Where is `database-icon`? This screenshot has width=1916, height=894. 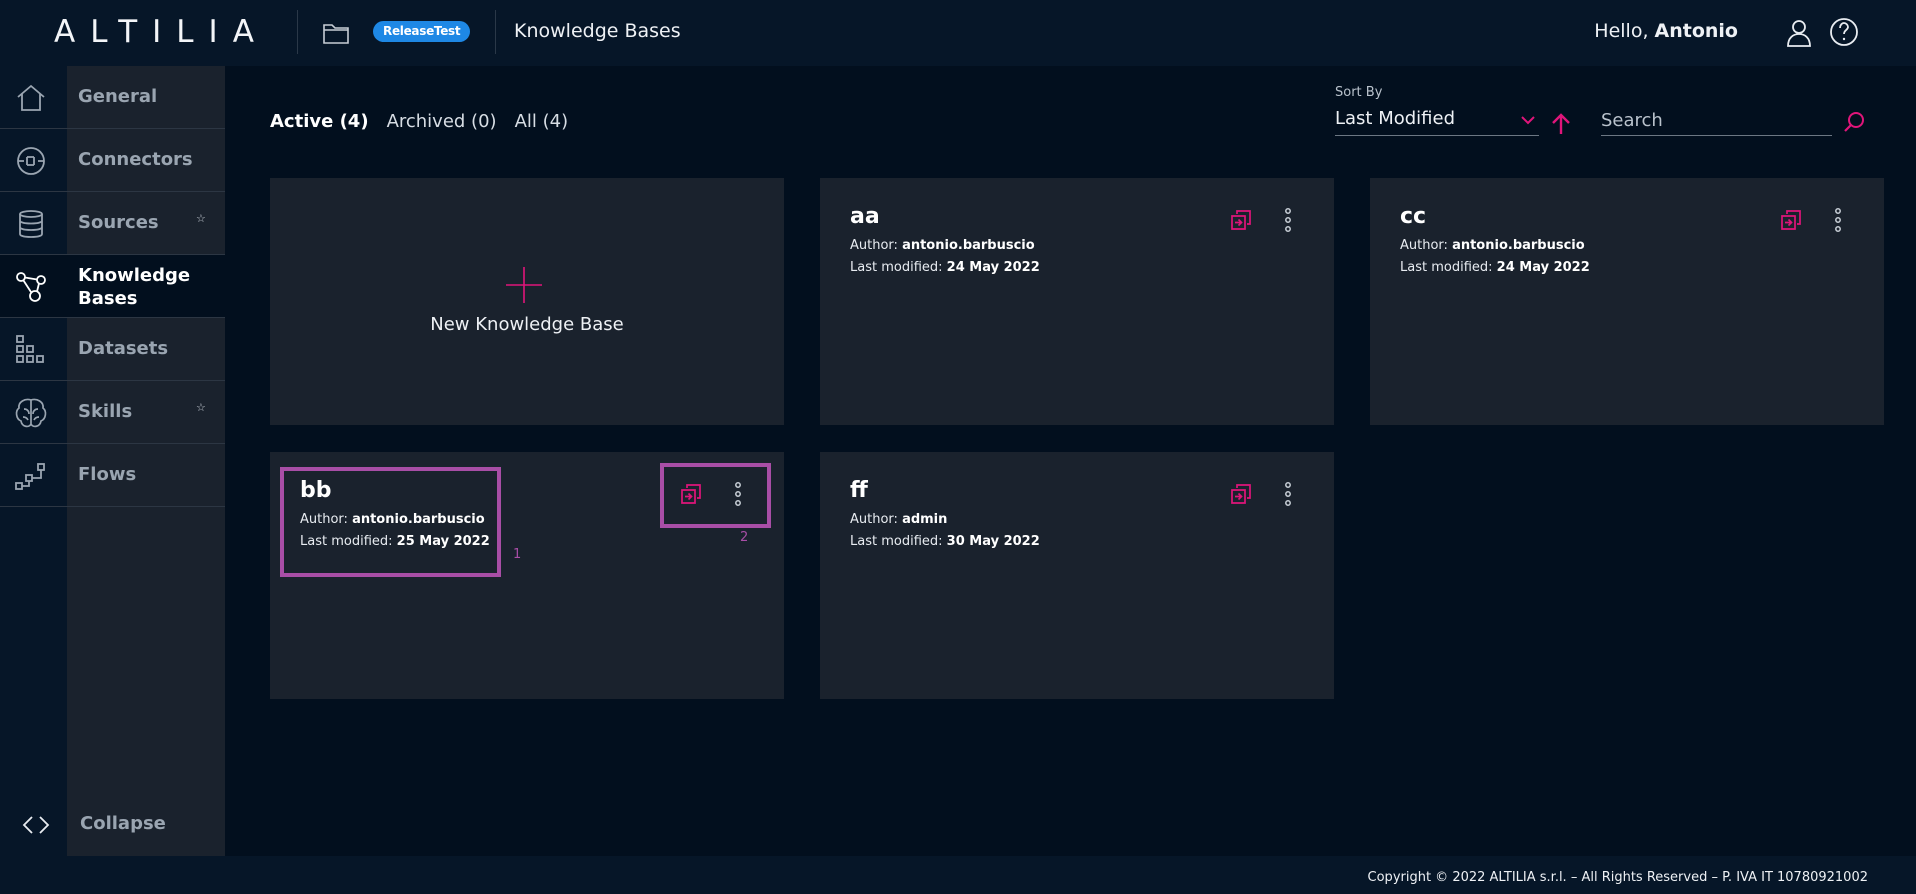
database-icon is located at coordinates (31, 224).